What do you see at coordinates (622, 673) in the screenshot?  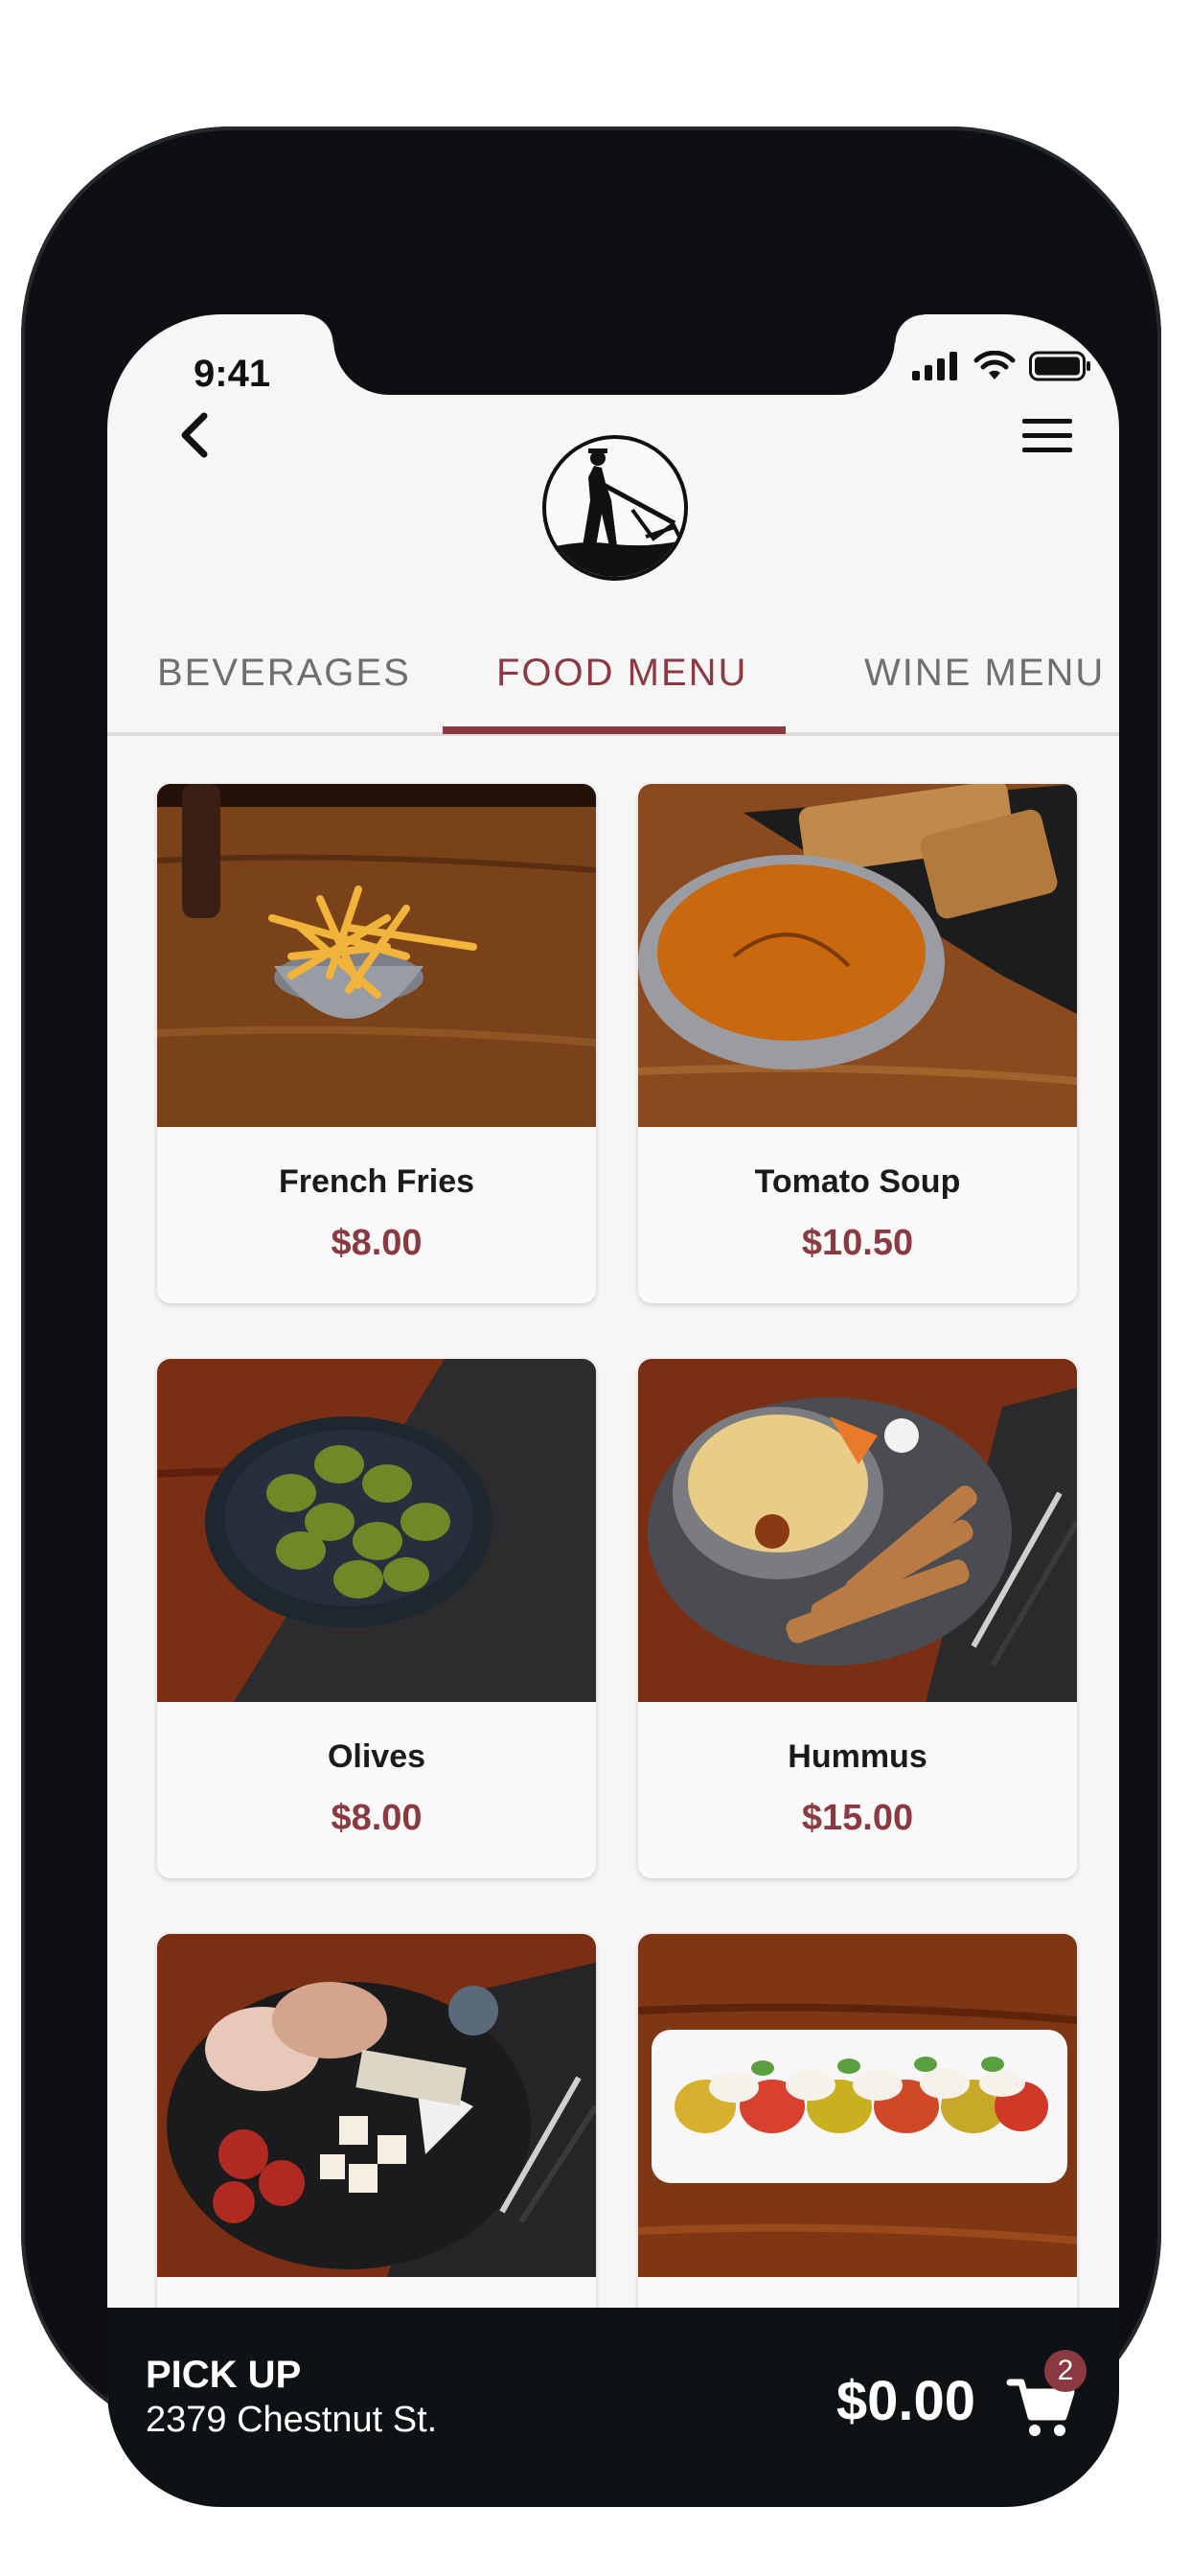 I see `tab-food-menu: FOOD MENU` at bounding box center [622, 673].